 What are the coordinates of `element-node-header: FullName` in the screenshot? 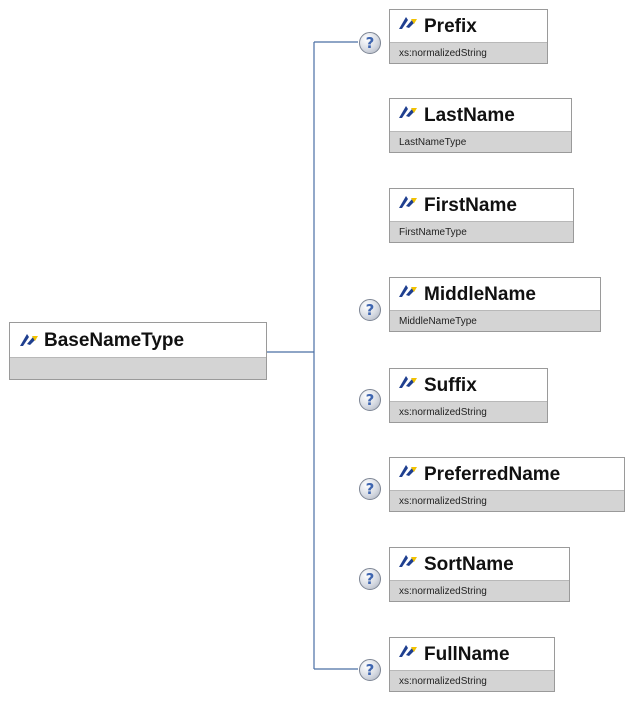 It's located at (472, 654).